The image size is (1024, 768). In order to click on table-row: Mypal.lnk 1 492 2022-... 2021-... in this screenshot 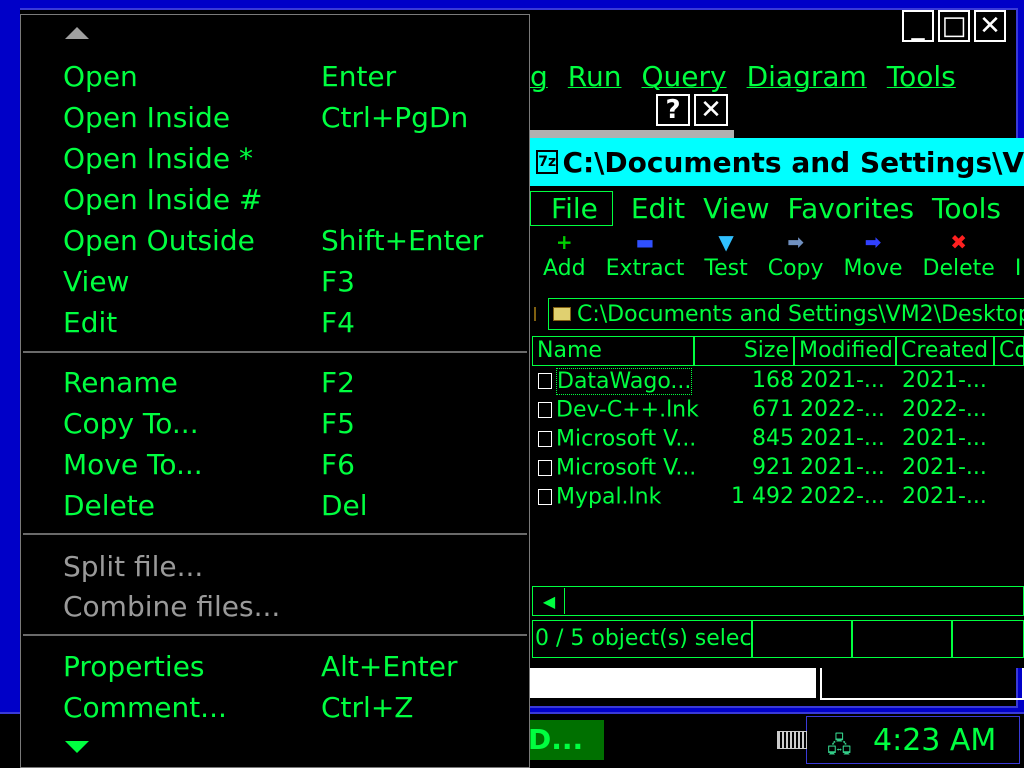, I will do `click(778, 496)`.